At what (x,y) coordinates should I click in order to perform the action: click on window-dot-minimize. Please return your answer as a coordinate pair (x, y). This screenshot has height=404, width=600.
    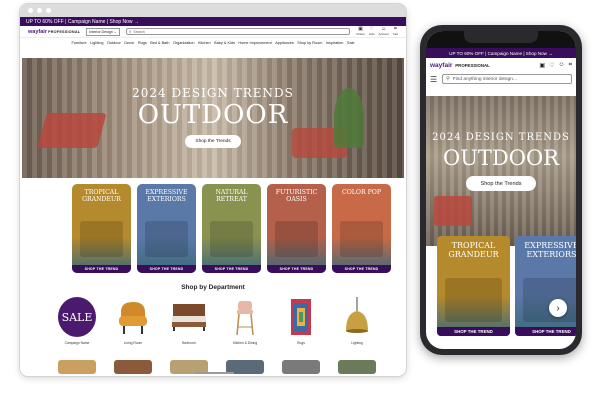
    Looking at the image, I should click on (39, 10).